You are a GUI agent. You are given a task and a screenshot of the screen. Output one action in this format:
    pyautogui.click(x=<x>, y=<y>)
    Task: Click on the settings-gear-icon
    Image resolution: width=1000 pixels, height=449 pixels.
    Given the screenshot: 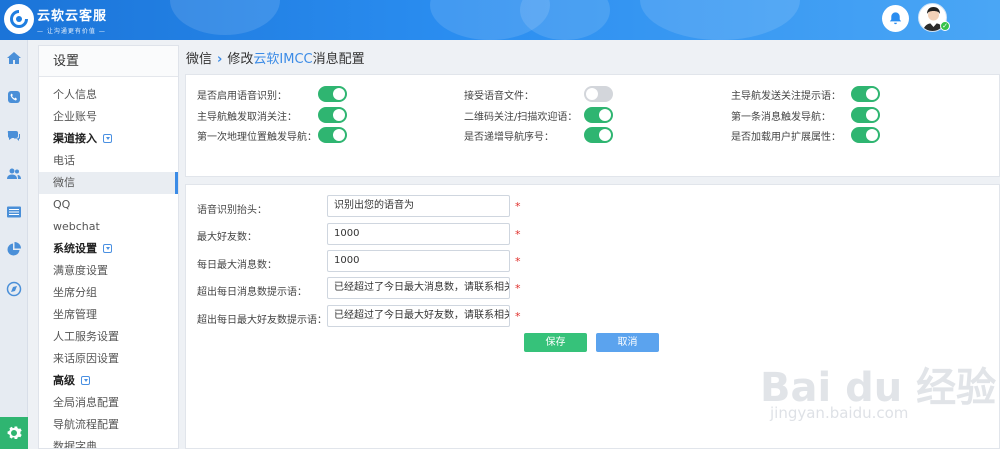 What is the action you would take?
    pyautogui.click(x=14, y=433)
    